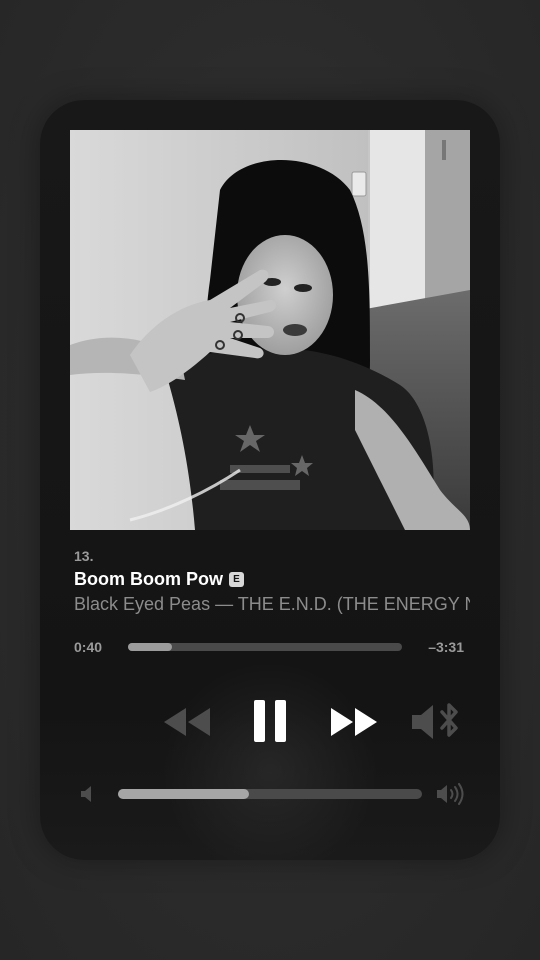  What do you see at coordinates (86, 794) in the screenshot?
I see `volume-low-icon` at bounding box center [86, 794].